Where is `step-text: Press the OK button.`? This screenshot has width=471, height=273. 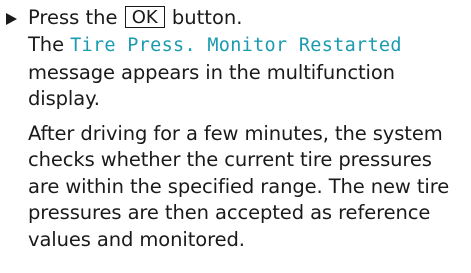
step-text: Press the OK button. is located at coordinates (135, 18).